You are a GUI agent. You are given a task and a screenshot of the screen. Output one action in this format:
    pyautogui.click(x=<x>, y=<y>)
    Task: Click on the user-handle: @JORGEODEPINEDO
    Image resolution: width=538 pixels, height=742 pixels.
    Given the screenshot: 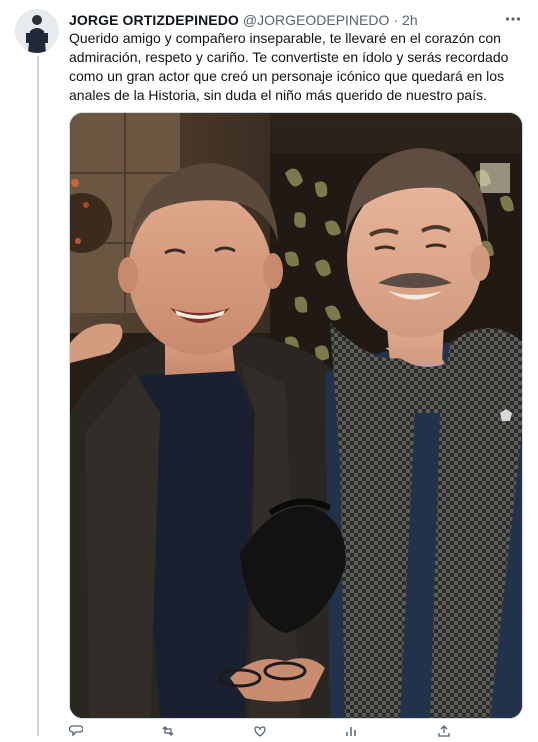 What is the action you would take?
    pyautogui.click(x=316, y=20)
    